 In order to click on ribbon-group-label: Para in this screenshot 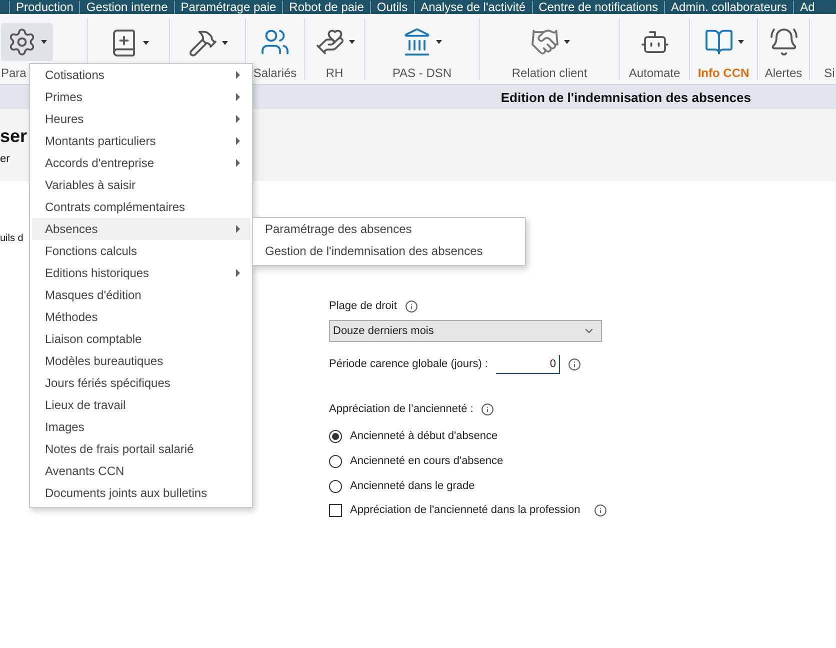, I will do `click(13, 73)`.